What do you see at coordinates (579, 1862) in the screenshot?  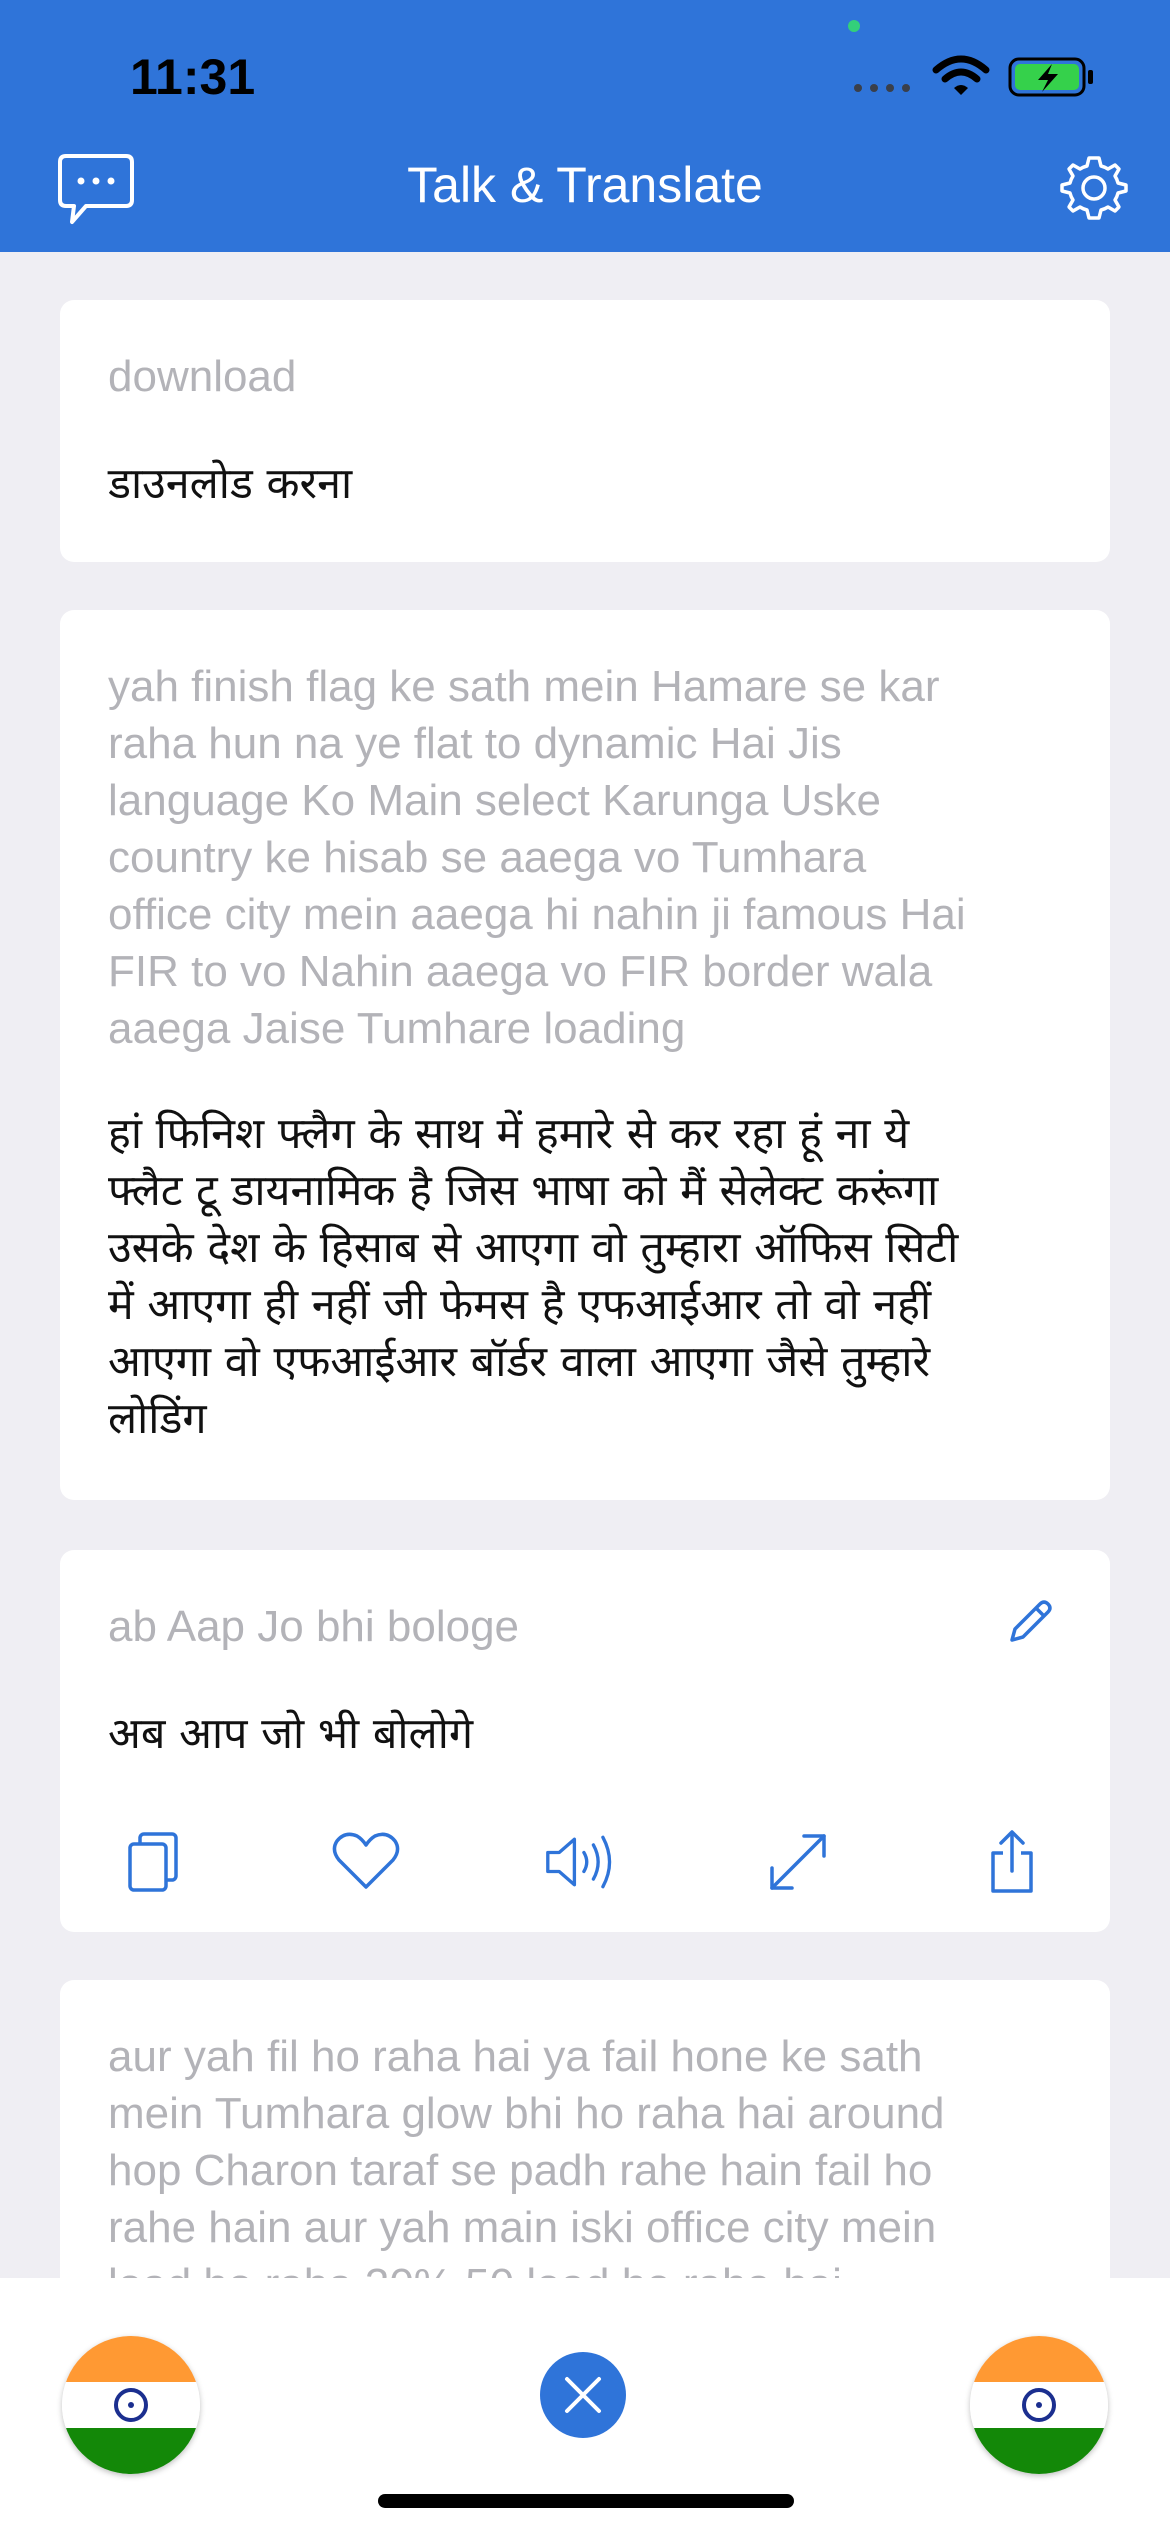 I see `speaker-icon` at bounding box center [579, 1862].